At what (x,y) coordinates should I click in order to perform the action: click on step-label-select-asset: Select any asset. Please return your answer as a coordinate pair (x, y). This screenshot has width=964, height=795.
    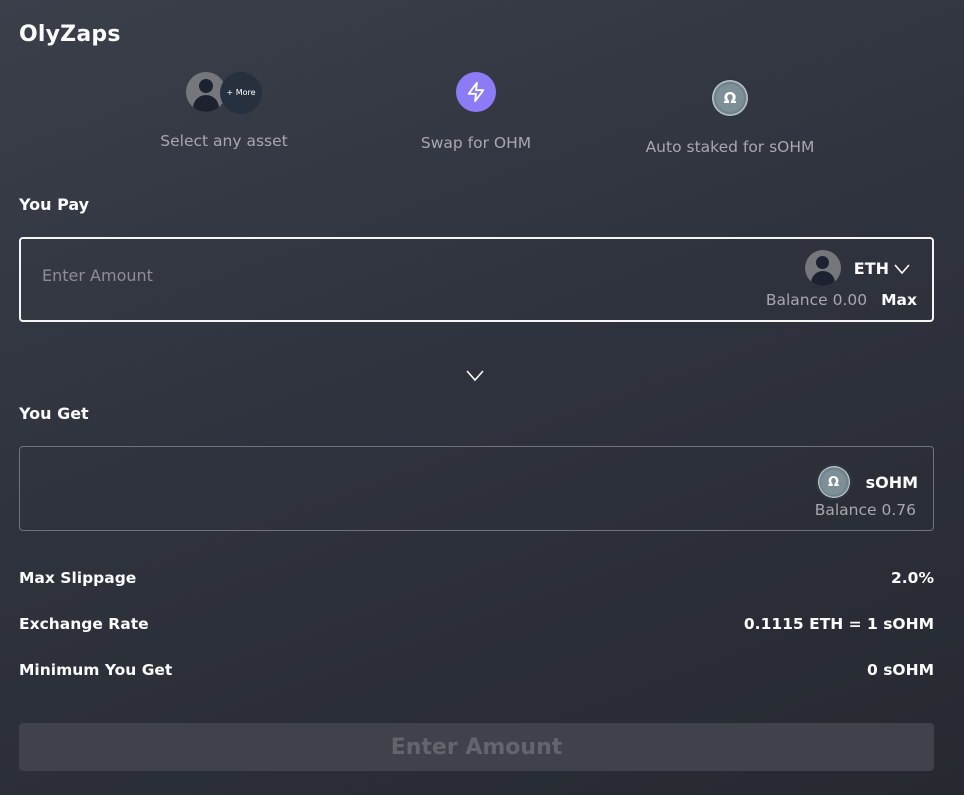
    Looking at the image, I should click on (224, 141).